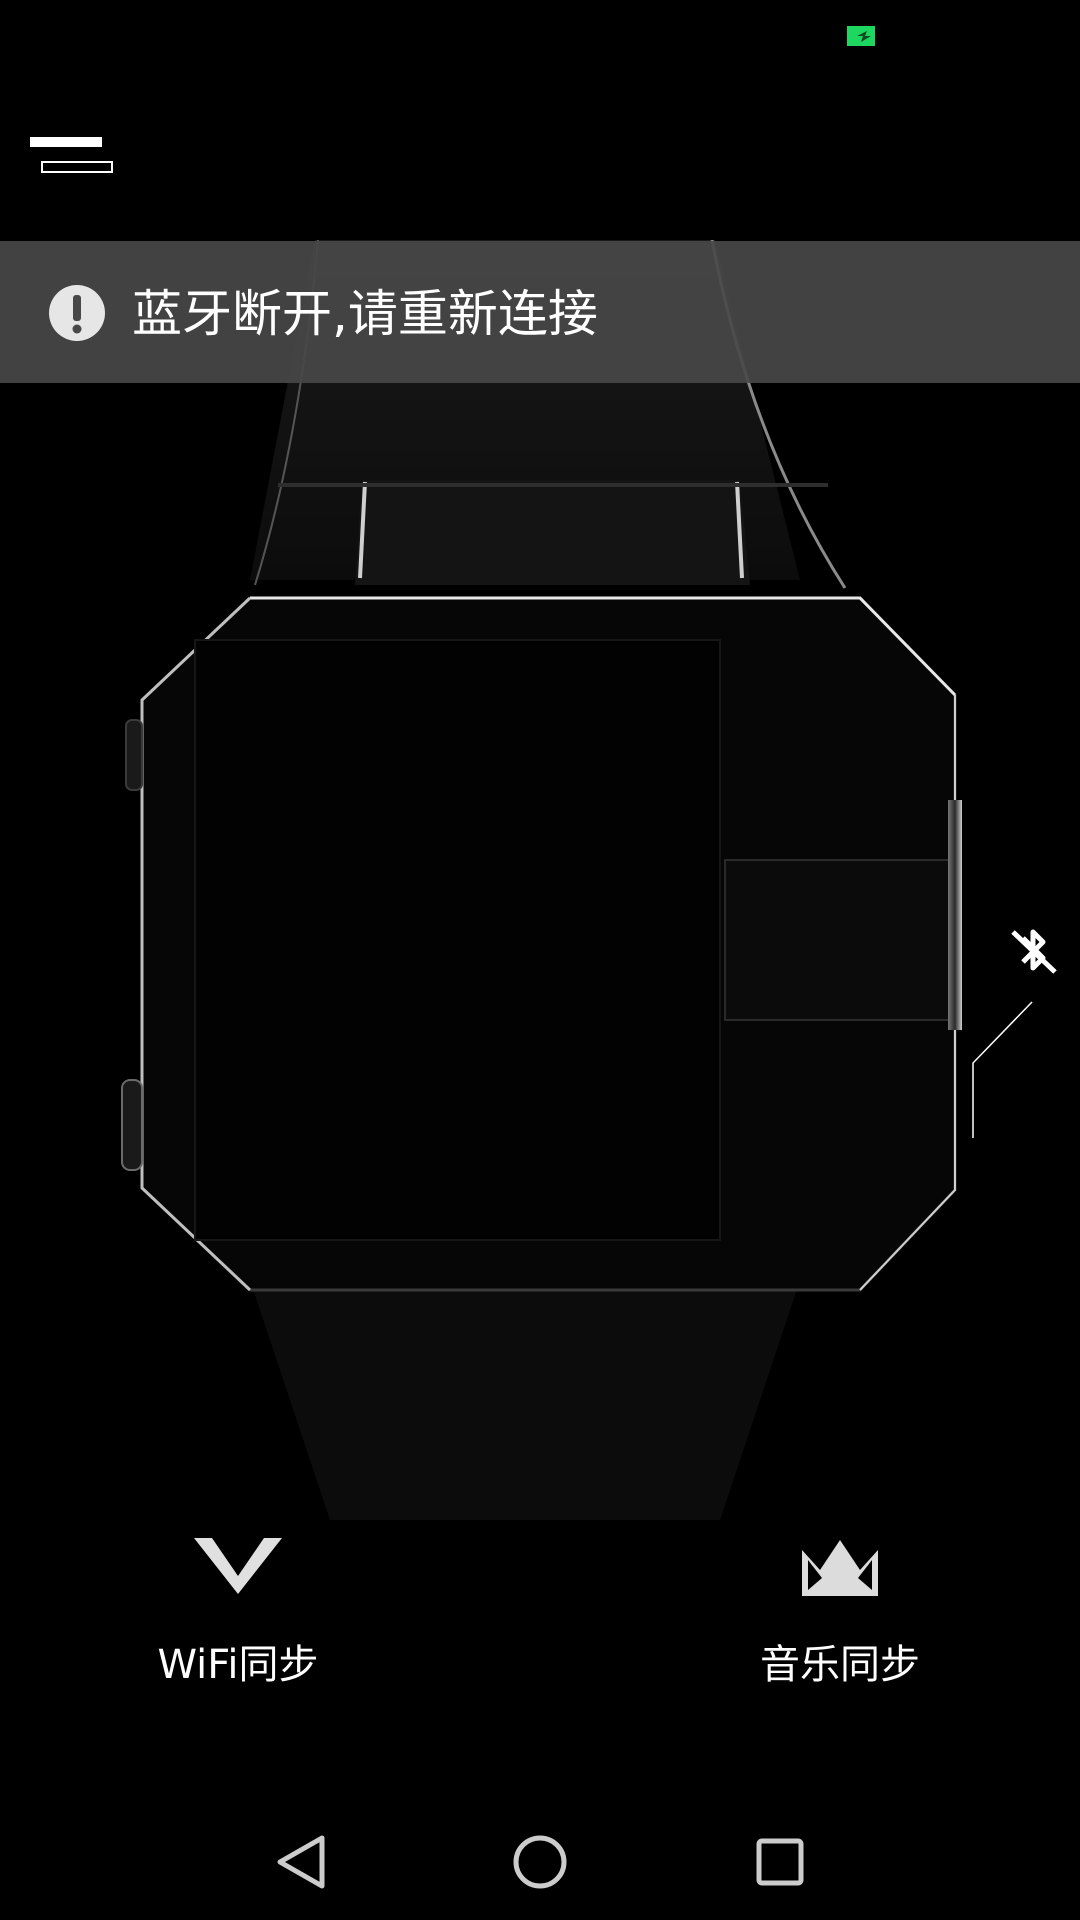 The height and width of the screenshot is (1920, 1080). What do you see at coordinates (238, 1615) in the screenshot?
I see `wifi-sync-button: WiFi同步` at bounding box center [238, 1615].